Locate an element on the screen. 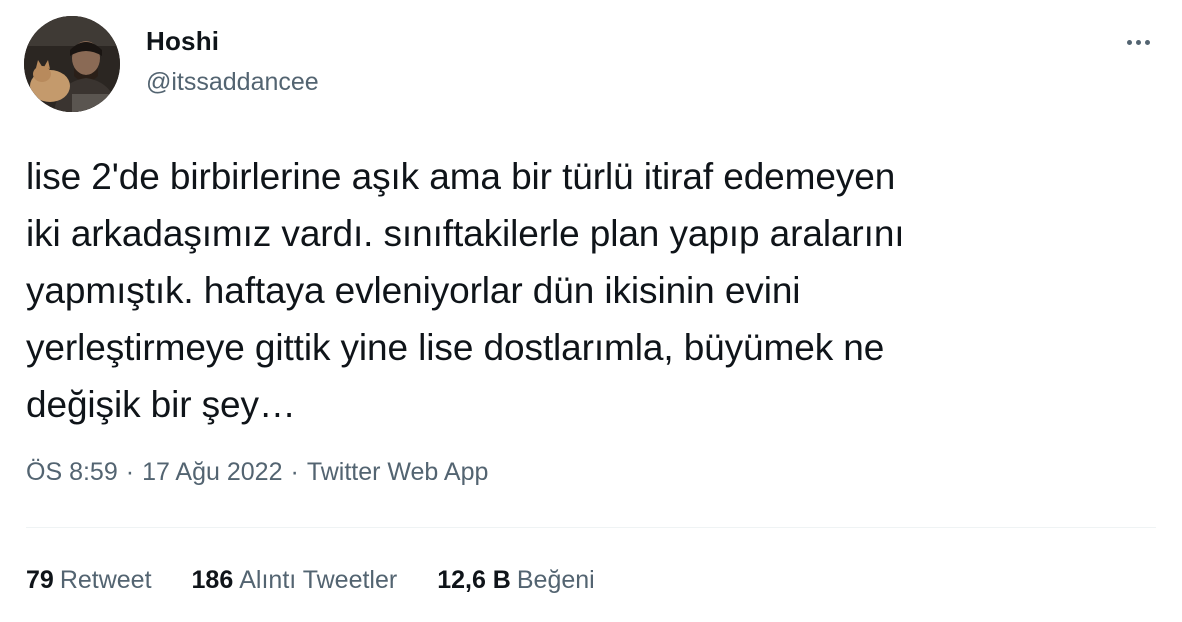 The height and width of the screenshot is (622, 1182). like-count: 12,6 B is located at coordinates (474, 580).